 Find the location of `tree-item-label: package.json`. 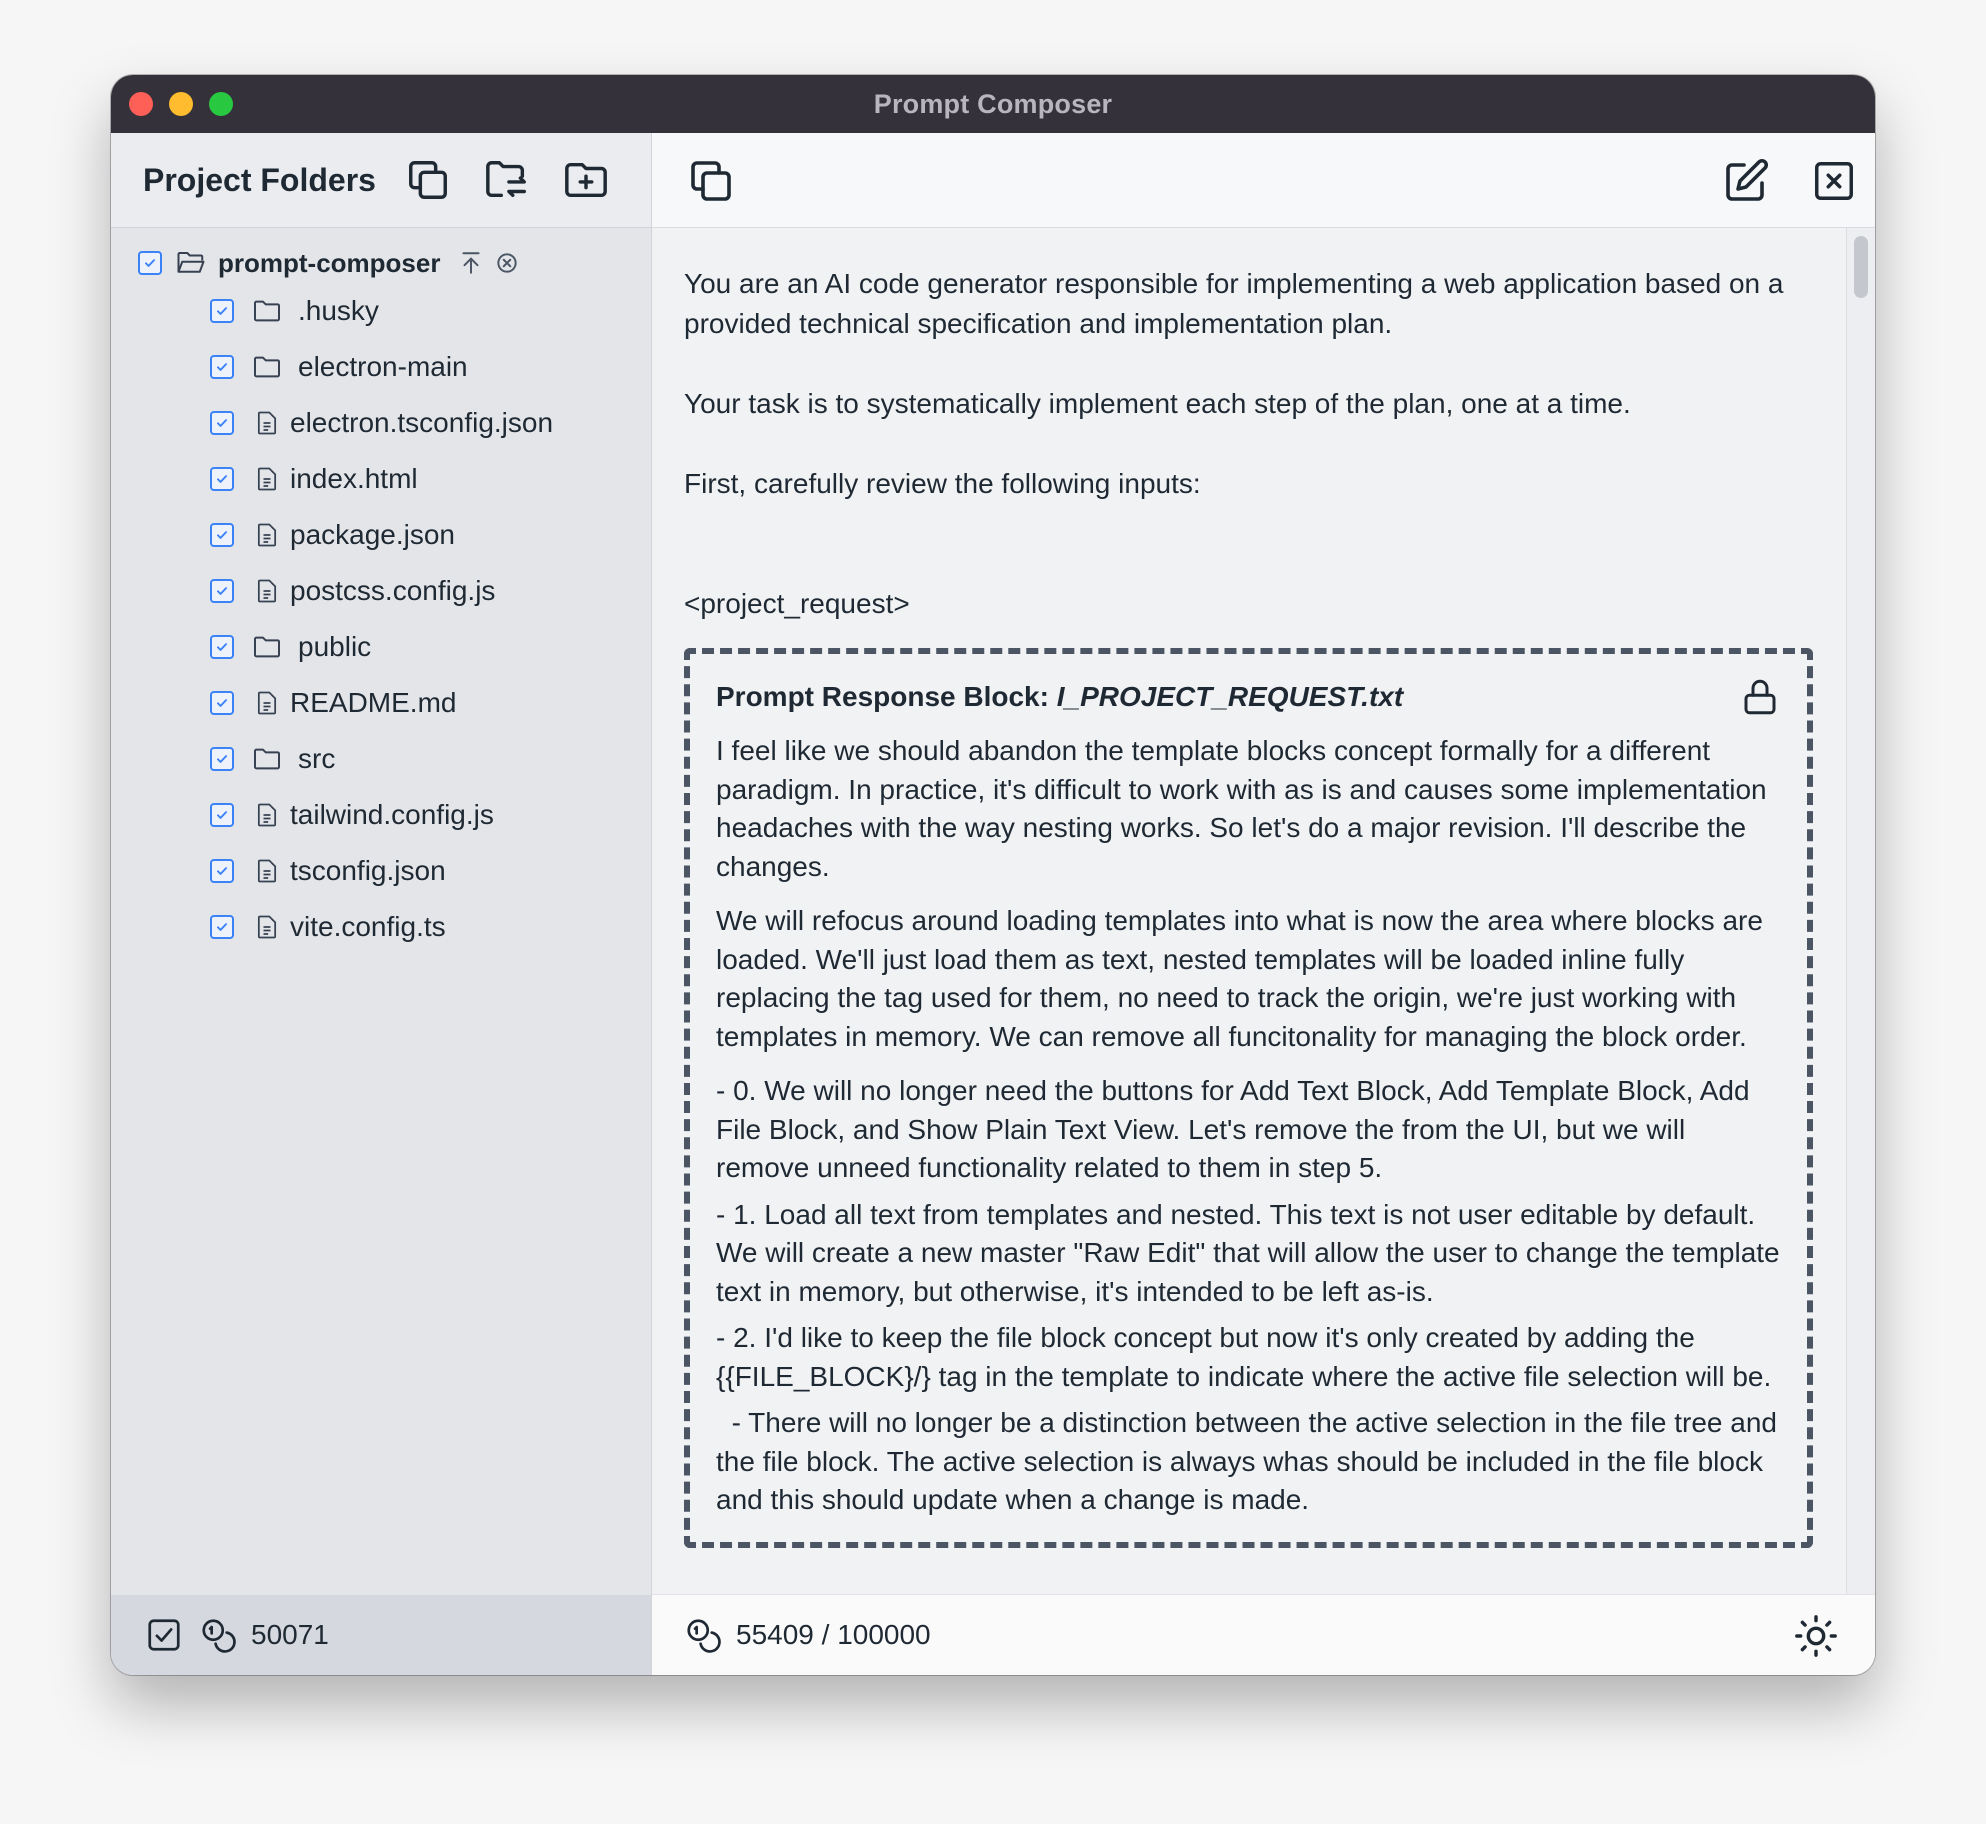

tree-item-label: package.json is located at coordinates (373, 534).